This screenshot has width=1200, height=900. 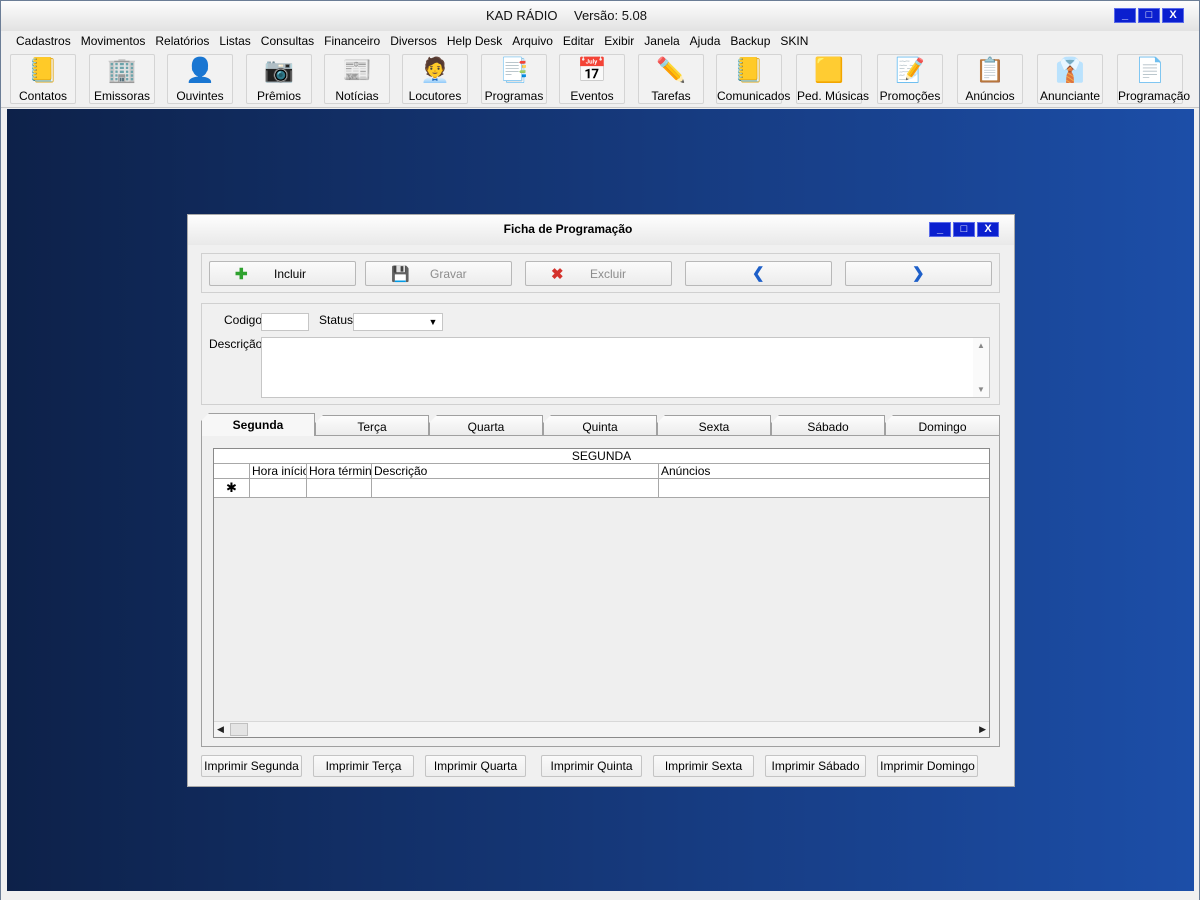 I want to click on incluir-label: Incluir, so click(x=290, y=274).